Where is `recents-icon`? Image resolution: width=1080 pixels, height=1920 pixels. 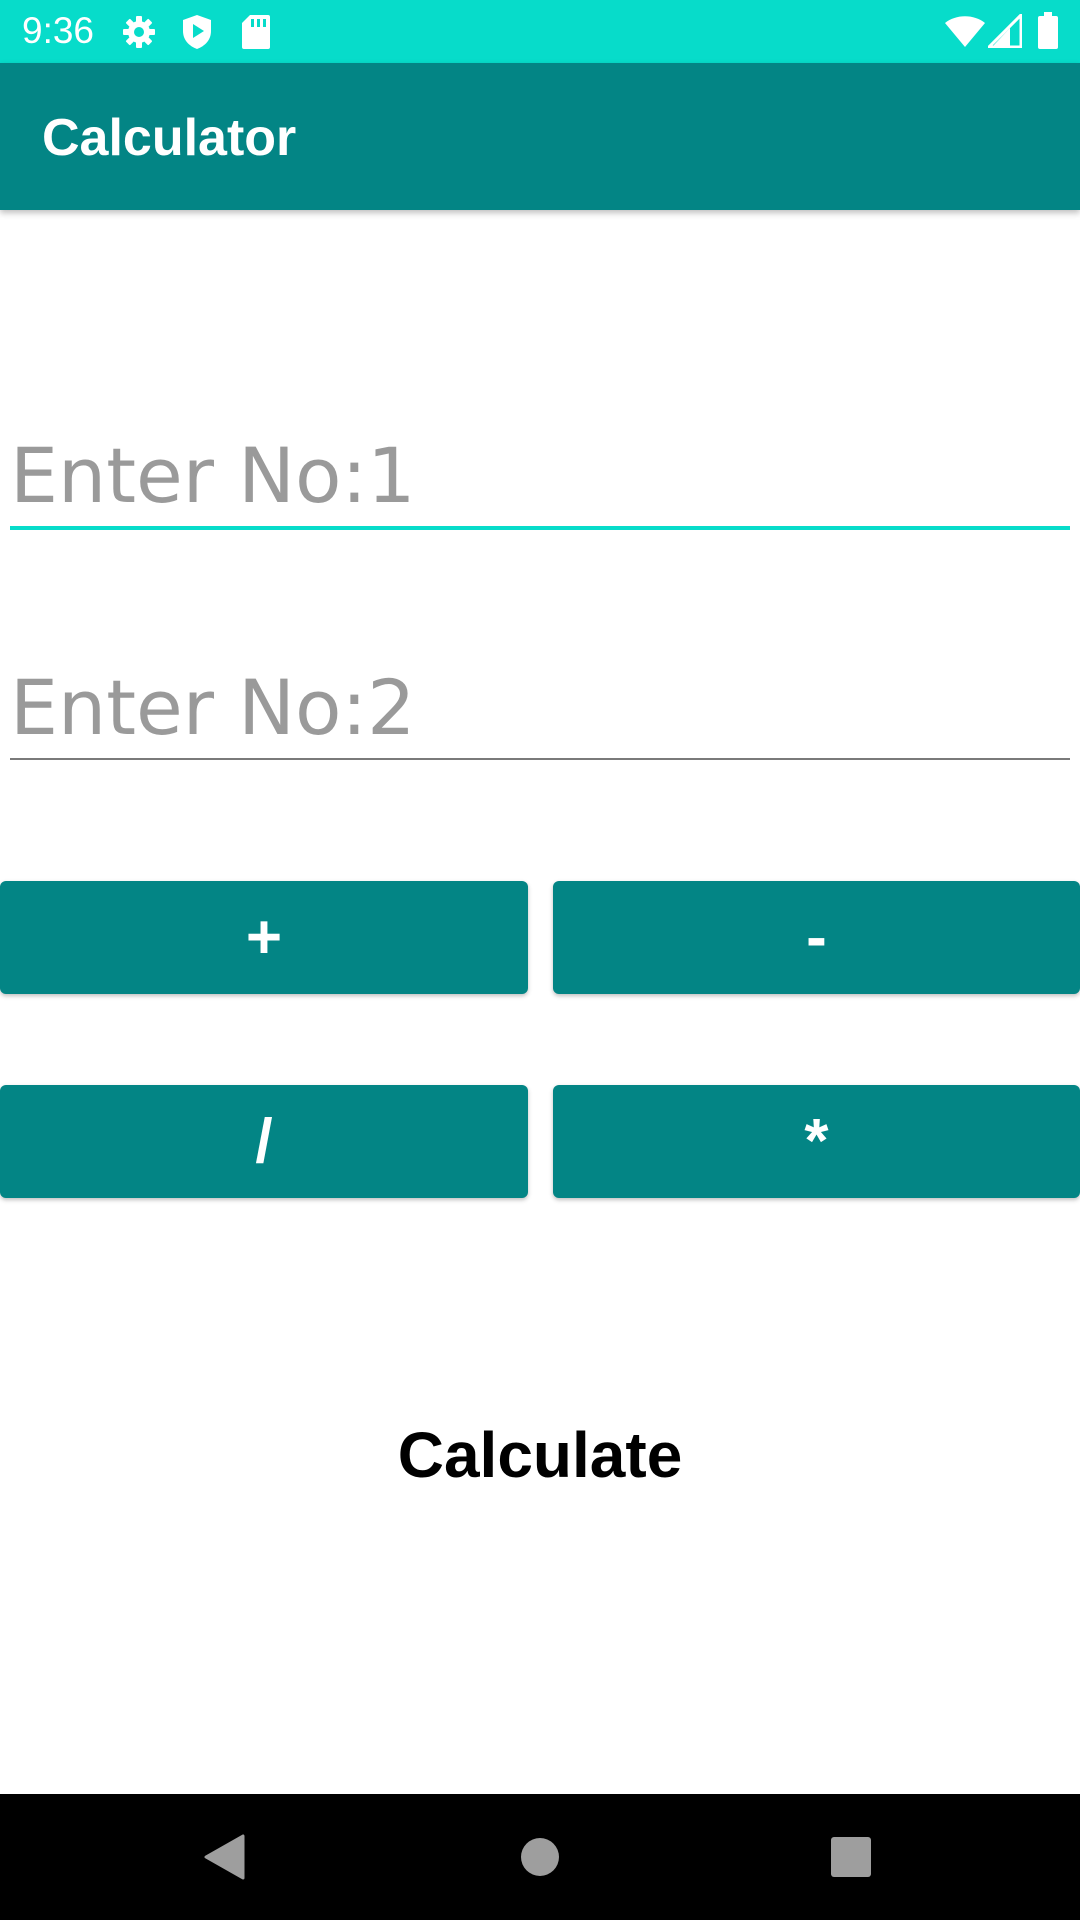
recents-icon is located at coordinates (851, 1859).